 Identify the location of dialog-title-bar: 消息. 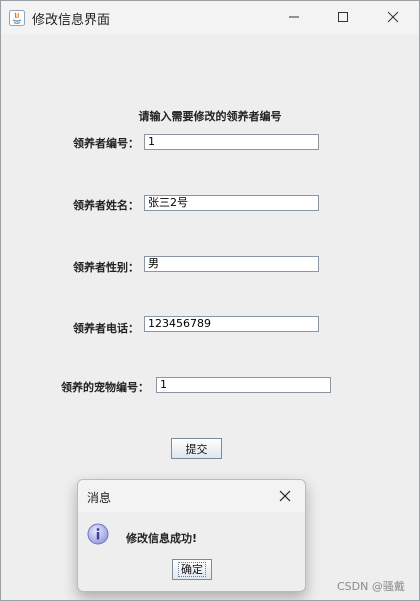
(191, 496).